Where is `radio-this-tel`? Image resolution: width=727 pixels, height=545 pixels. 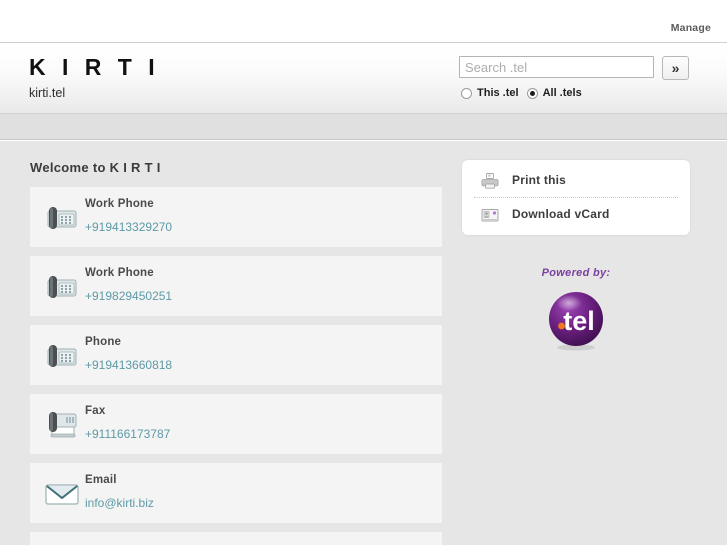 radio-this-tel is located at coordinates (466, 93).